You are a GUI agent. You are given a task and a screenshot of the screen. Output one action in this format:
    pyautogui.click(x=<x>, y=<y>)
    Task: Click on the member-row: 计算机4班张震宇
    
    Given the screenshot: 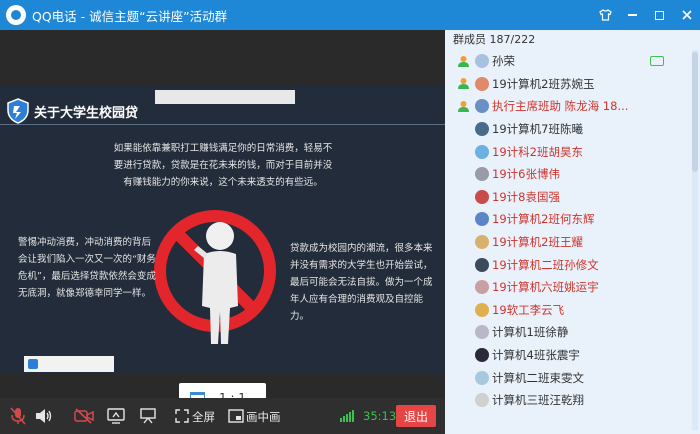 What is the action you would take?
    pyautogui.click(x=567, y=355)
    